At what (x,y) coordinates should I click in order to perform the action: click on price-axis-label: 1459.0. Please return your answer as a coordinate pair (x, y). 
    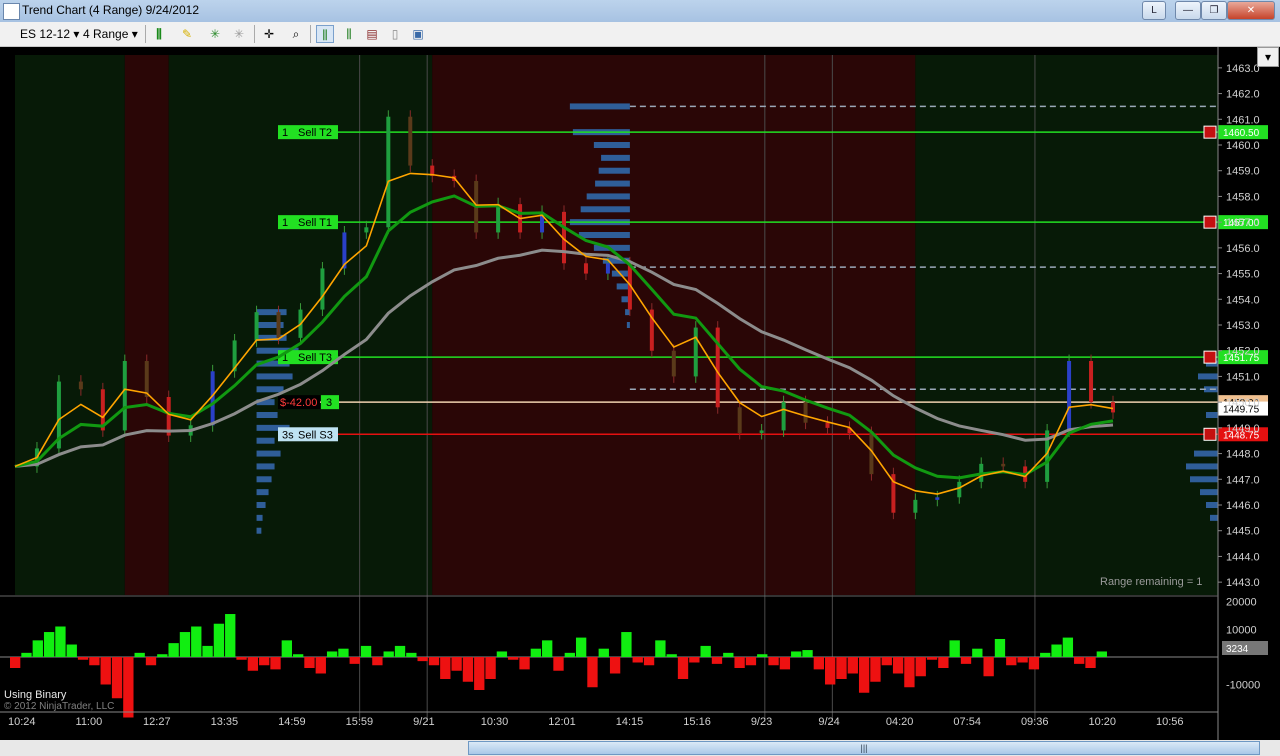
    Looking at the image, I should click on (1243, 172).